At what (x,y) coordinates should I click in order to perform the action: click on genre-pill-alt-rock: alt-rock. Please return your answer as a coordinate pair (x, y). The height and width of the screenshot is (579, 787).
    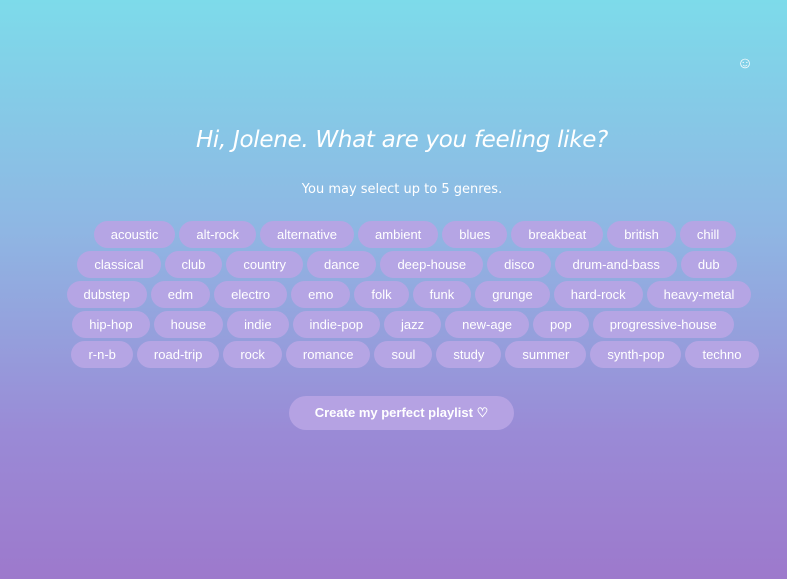
    Looking at the image, I should click on (218, 234).